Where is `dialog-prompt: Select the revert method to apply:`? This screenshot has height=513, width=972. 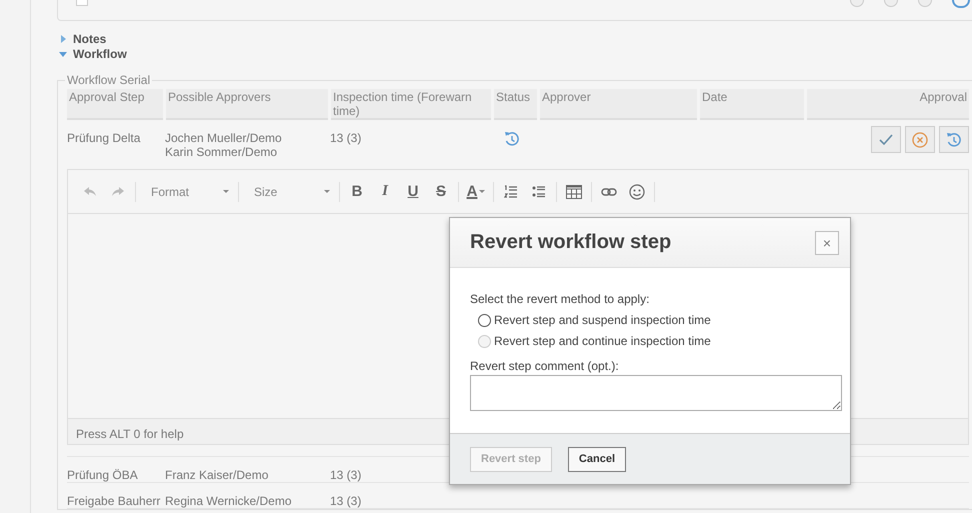
dialog-prompt: Select the revert method to apply: is located at coordinates (560, 299).